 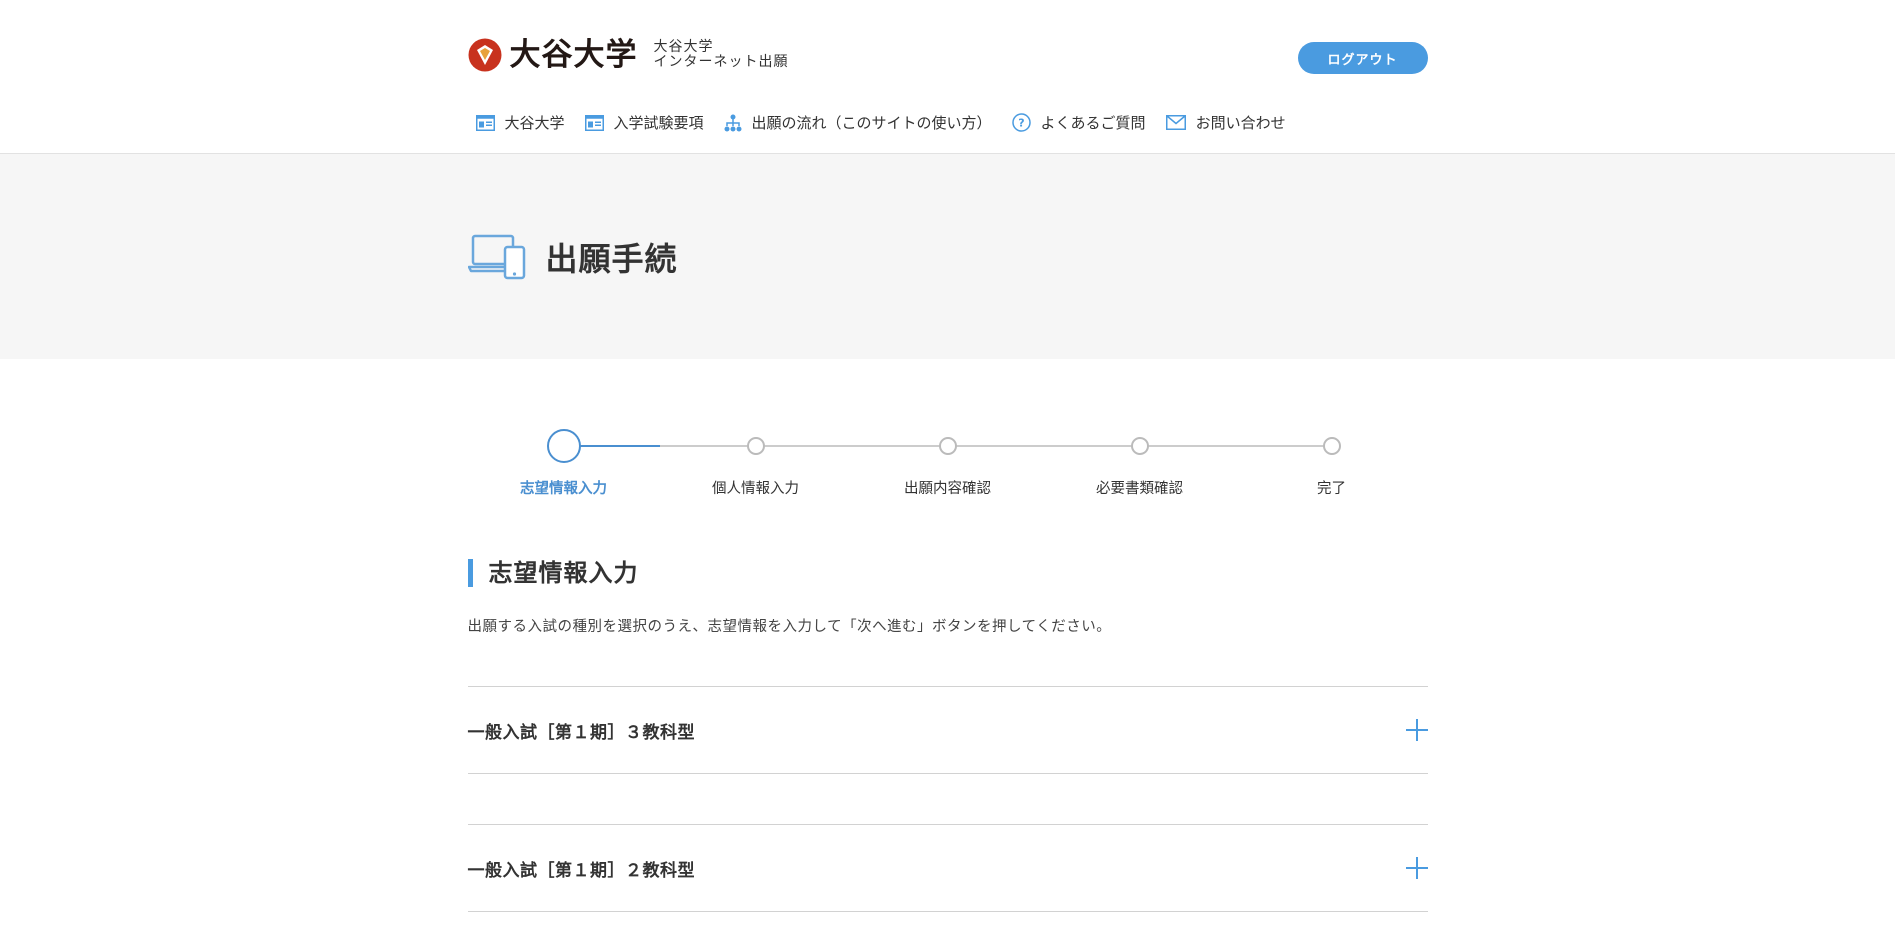 What do you see at coordinates (733, 122) in the screenshot?
I see `sitemap-icon` at bounding box center [733, 122].